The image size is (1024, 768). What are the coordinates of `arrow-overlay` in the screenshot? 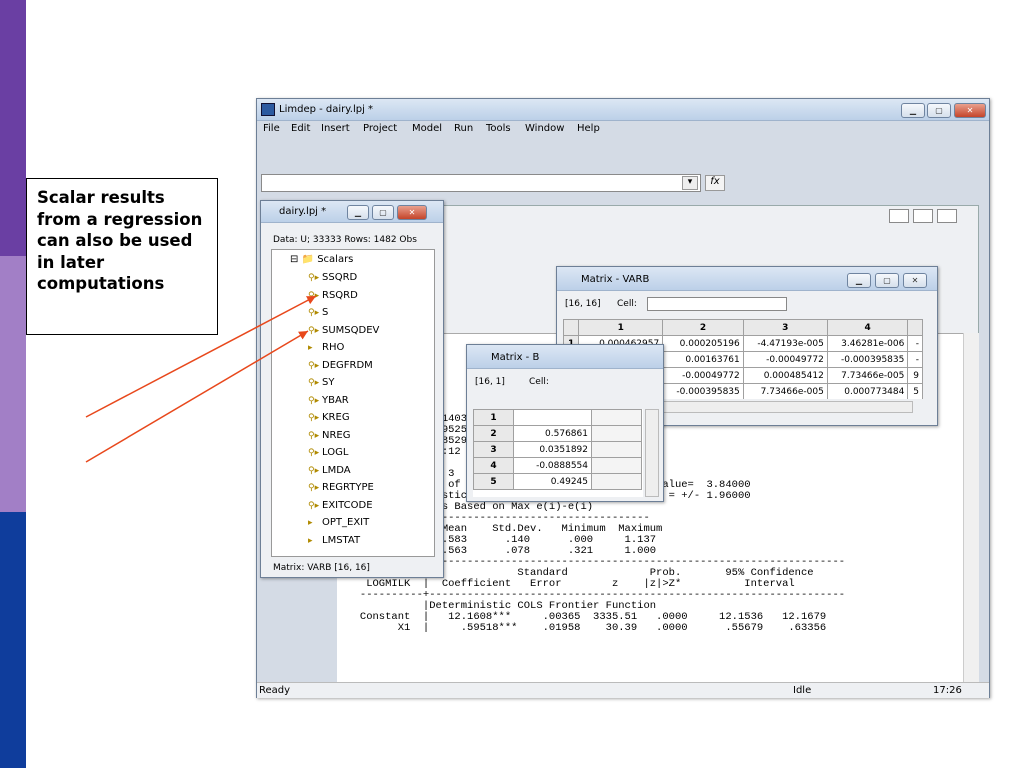 It's located at (201, 379).